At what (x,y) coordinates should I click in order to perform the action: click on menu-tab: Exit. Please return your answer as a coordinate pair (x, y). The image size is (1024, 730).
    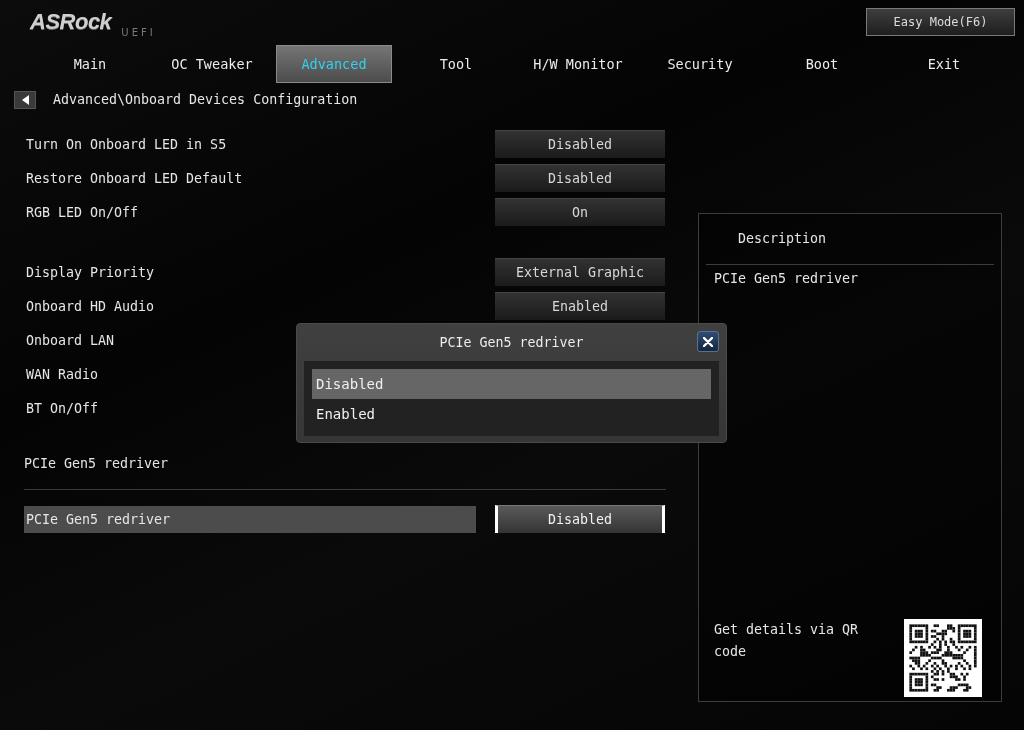
    Looking at the image, I should click on (944, 64).